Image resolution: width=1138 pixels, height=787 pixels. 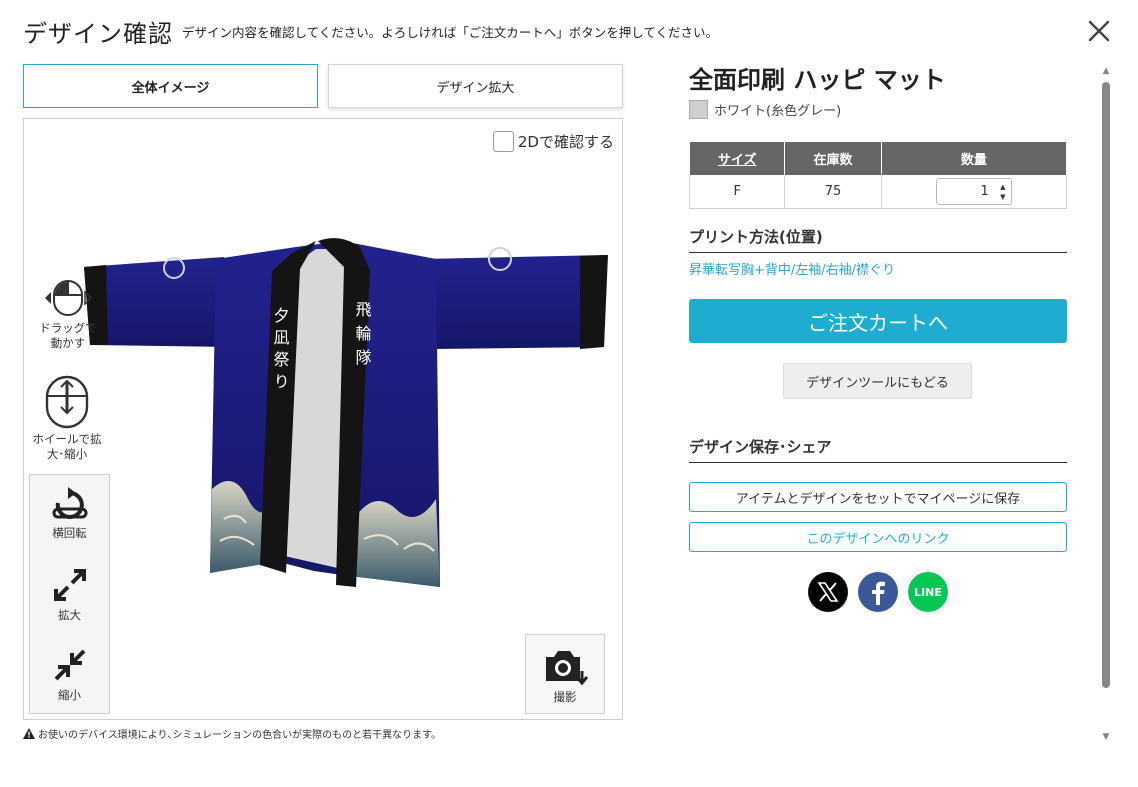 What do you see at coordinates (984, 191) in the screenshot?
I see `quantity-value: 1` at bounding box center [984, 191].